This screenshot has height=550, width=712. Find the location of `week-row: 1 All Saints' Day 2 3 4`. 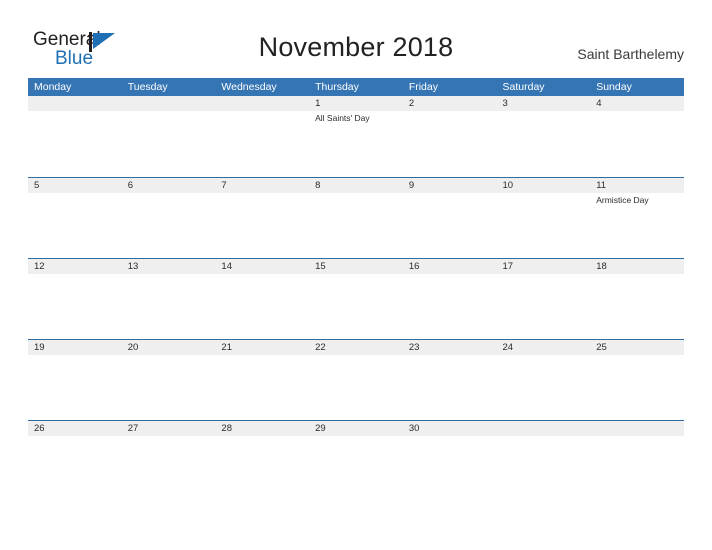

week-row: 1 All Saints' Day 2 3 4 is located at coordinates (356, 136).